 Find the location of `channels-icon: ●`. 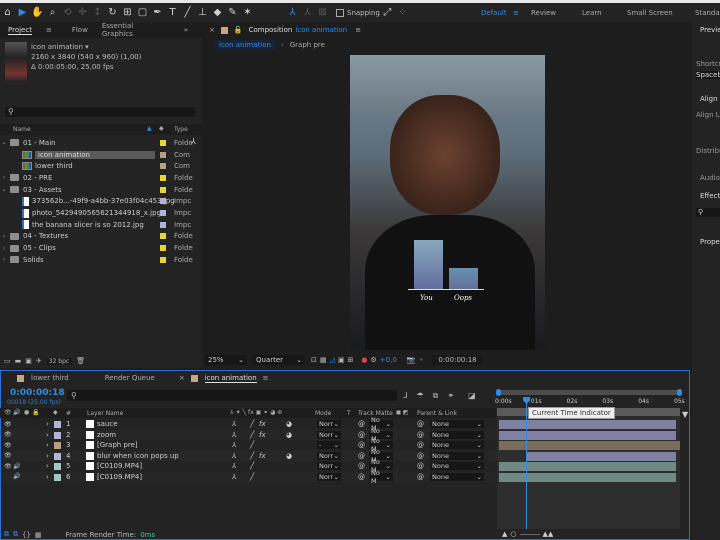

channels-icon: ● is located at coordinates (364, 360).